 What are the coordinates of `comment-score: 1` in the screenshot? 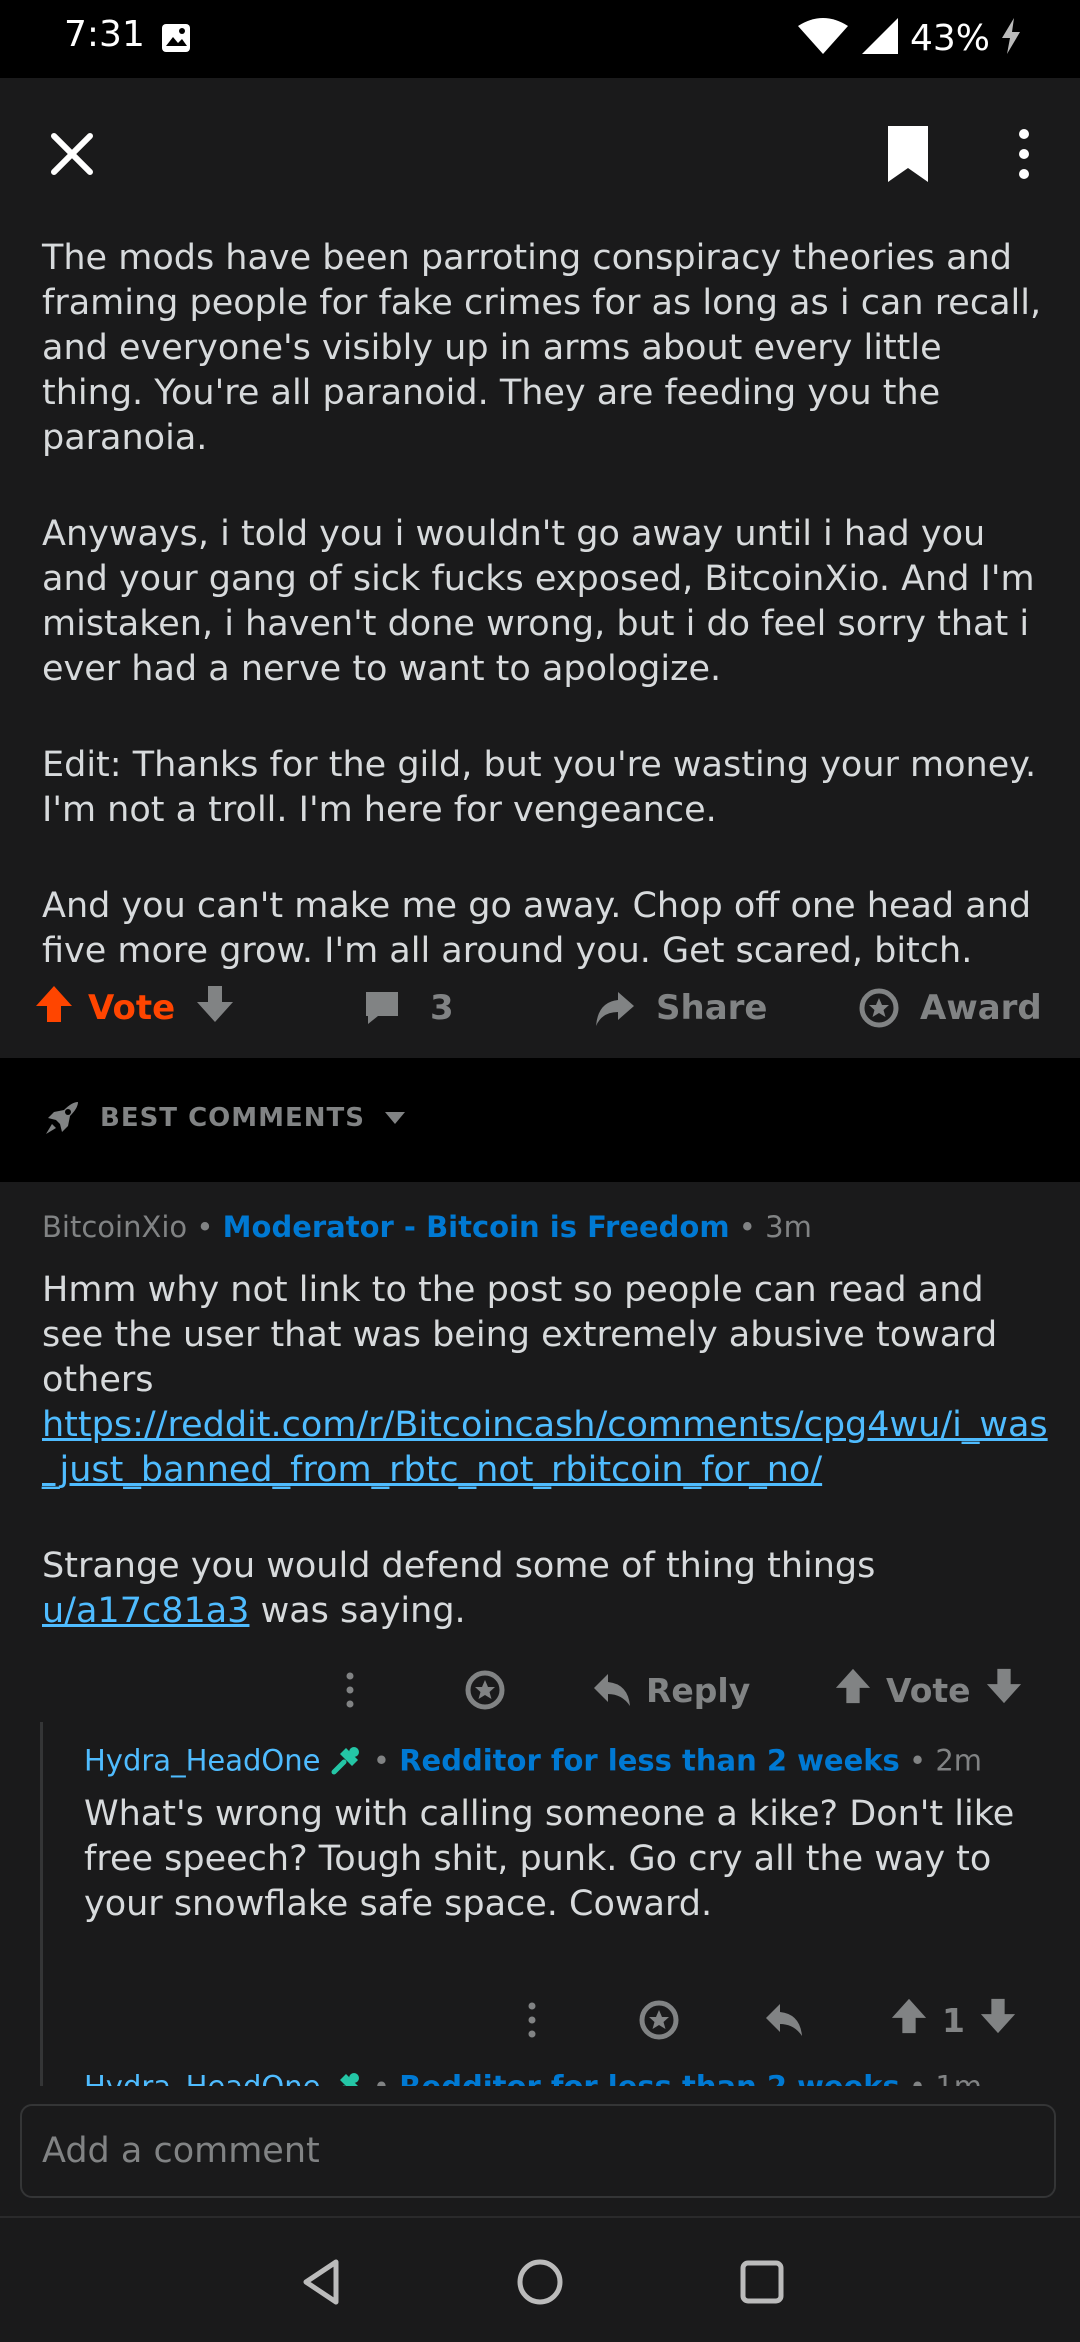 It's located at (953, 2020).